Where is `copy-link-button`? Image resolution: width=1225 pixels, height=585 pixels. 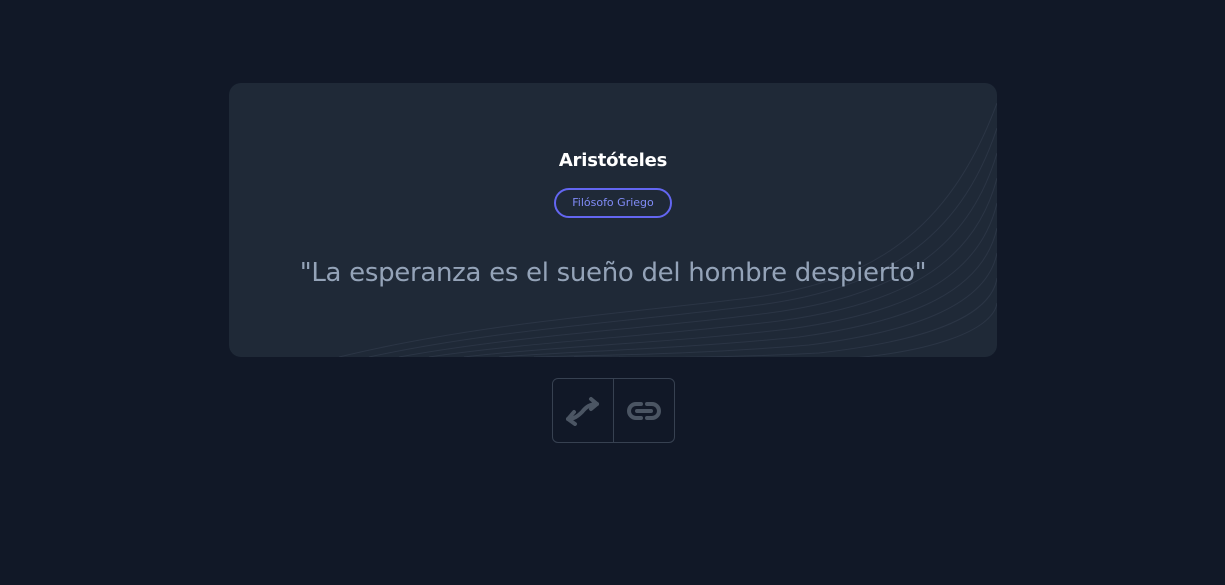
copy-link-button is located at coordinates (643, 410).